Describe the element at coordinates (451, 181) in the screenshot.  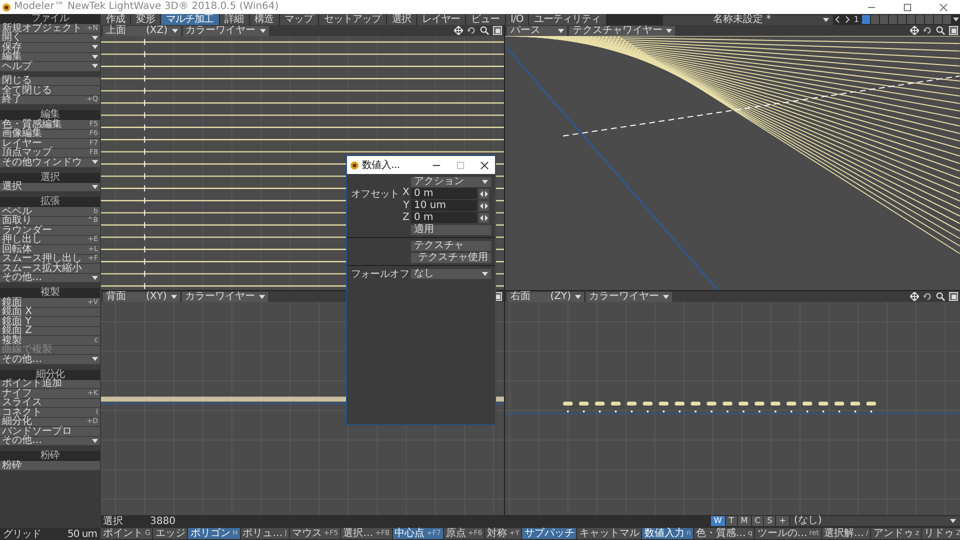
I see `action-dropdown: アクション` at that location.